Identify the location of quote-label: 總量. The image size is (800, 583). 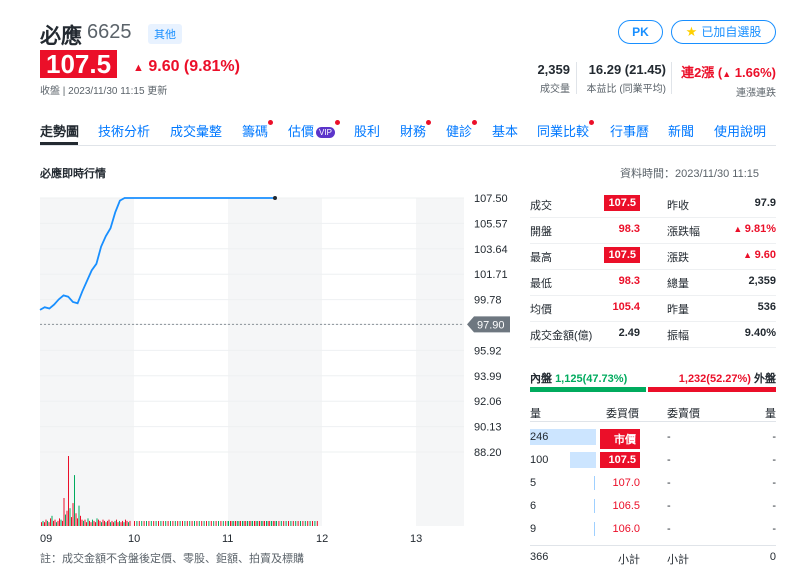
(678, 284).